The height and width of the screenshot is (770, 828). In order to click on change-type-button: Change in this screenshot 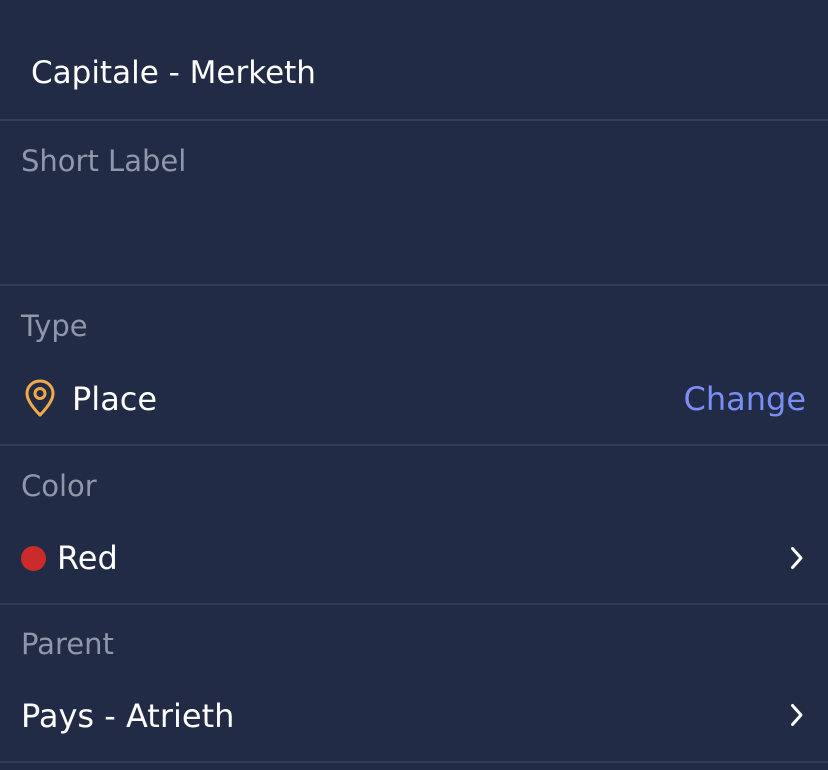, I will do `click(744, 399)`.